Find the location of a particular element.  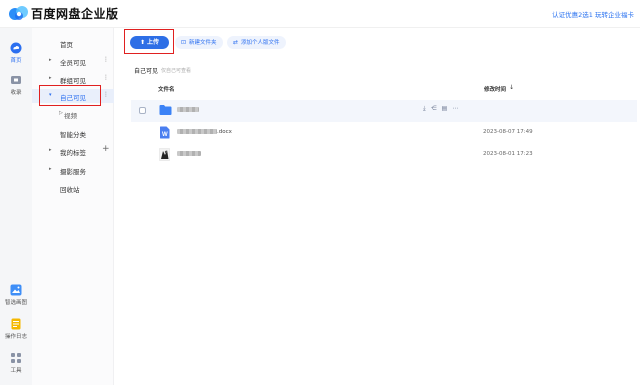

copy-link-icon: ▤ is located at coordinates (445, 108).